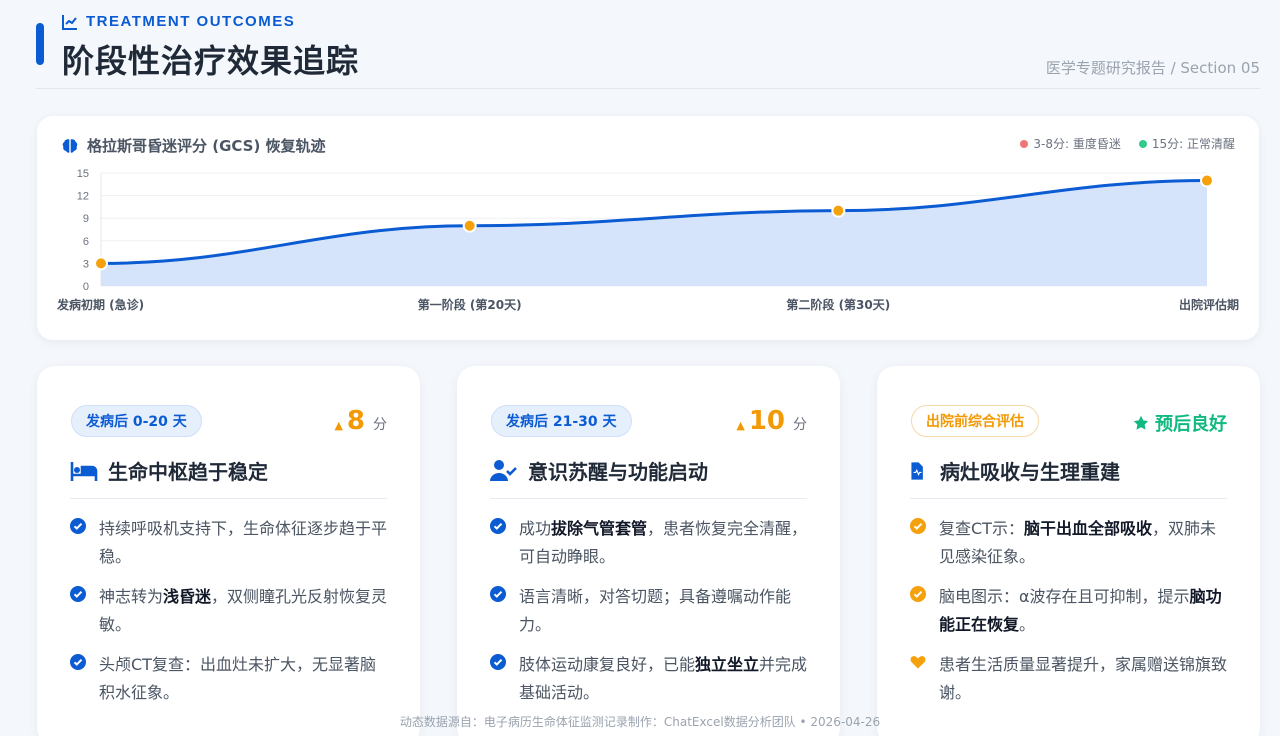 This screenshot has width=1280, height=736. I want to click on card-title-text: 病灶吸收与生理重建, so click(1030, 472).